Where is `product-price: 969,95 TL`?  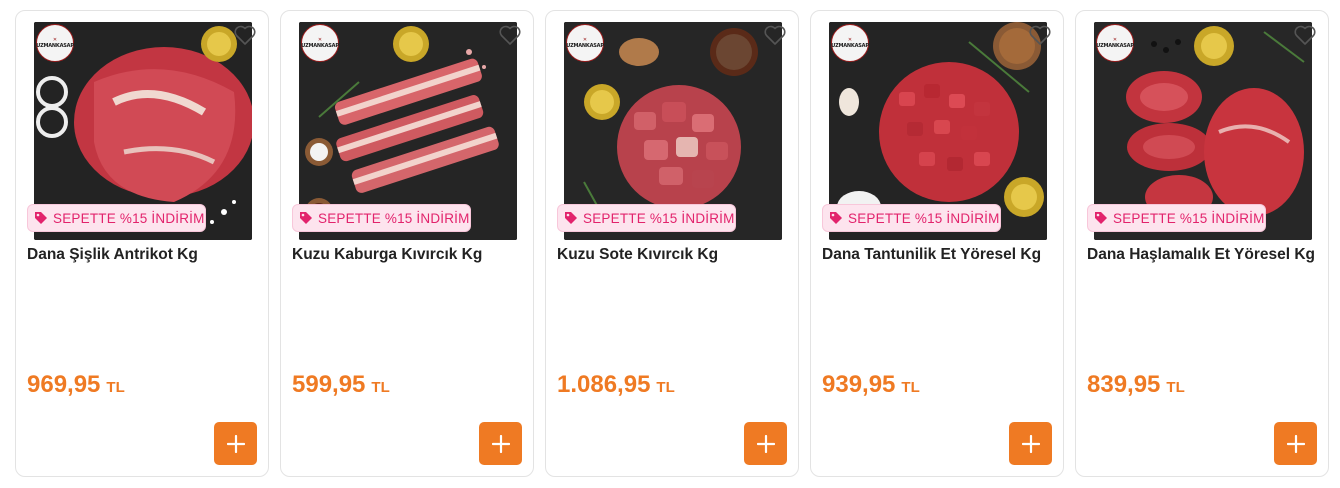 product-price: 969,95 TL is located at coordinates (76, 385).